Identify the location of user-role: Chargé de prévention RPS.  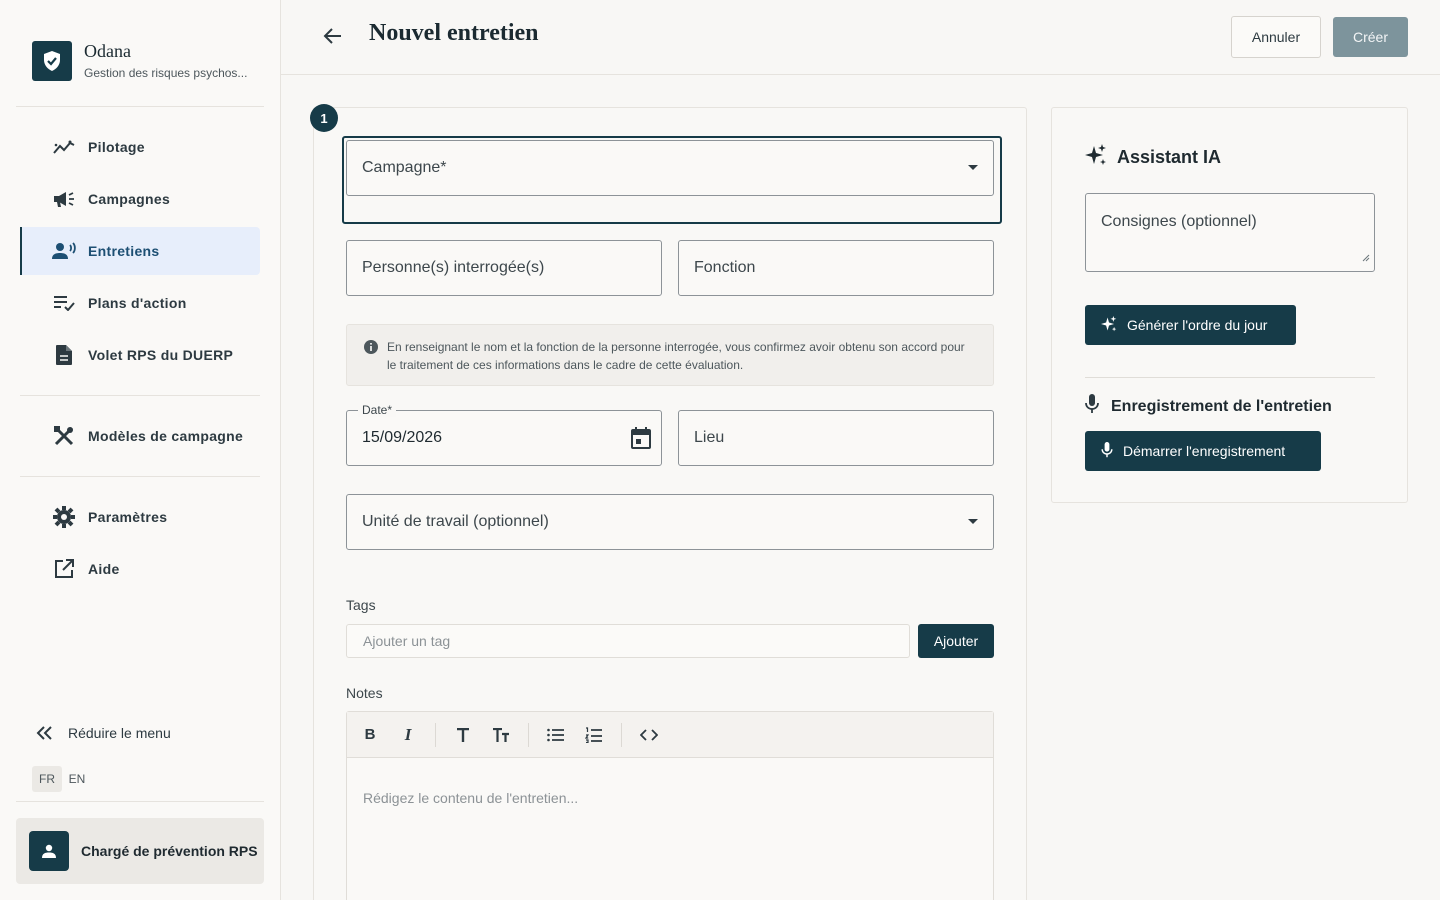
(169, 851).